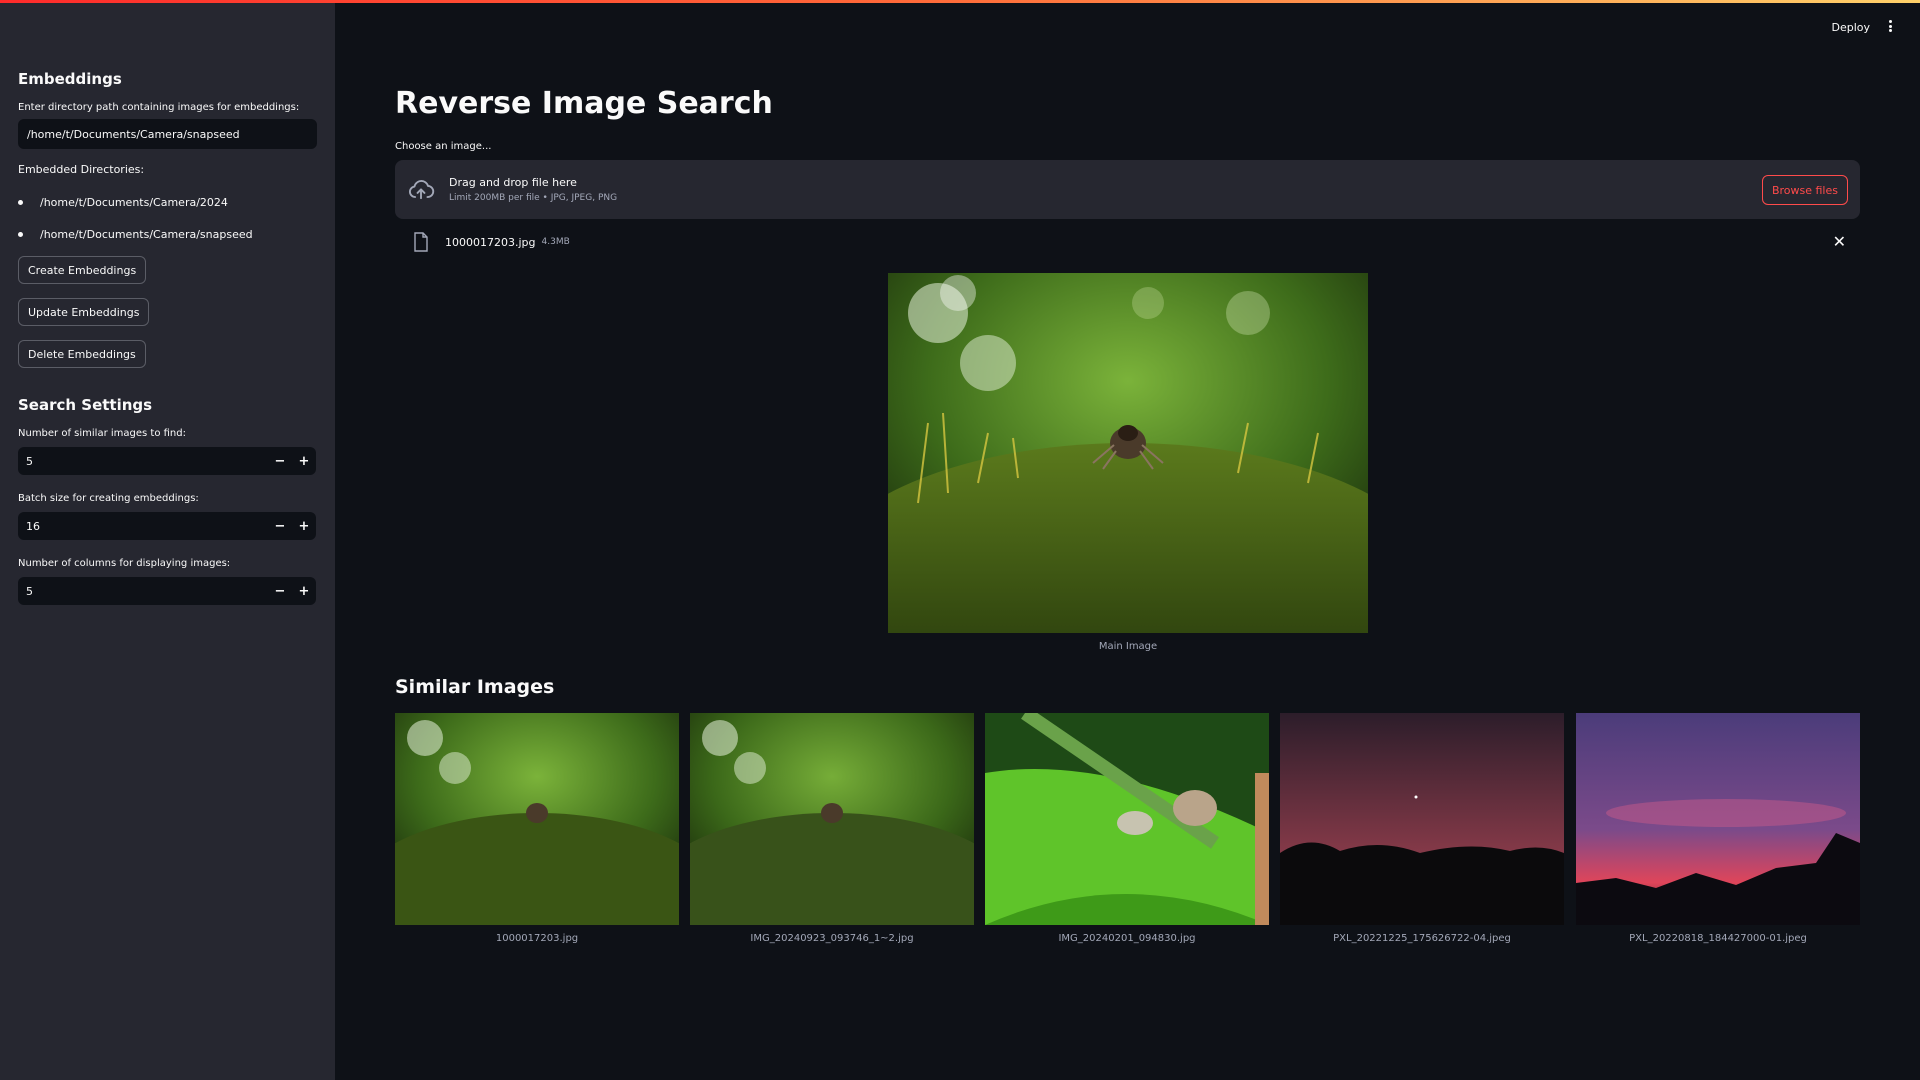 Image resolution: width=1920 pixels, height=1080 pixels. What do you see at coordinates (1804, 190) in the screenshot?
I see `browse-files-button: Browse files` at bounding box center [1804, 190].